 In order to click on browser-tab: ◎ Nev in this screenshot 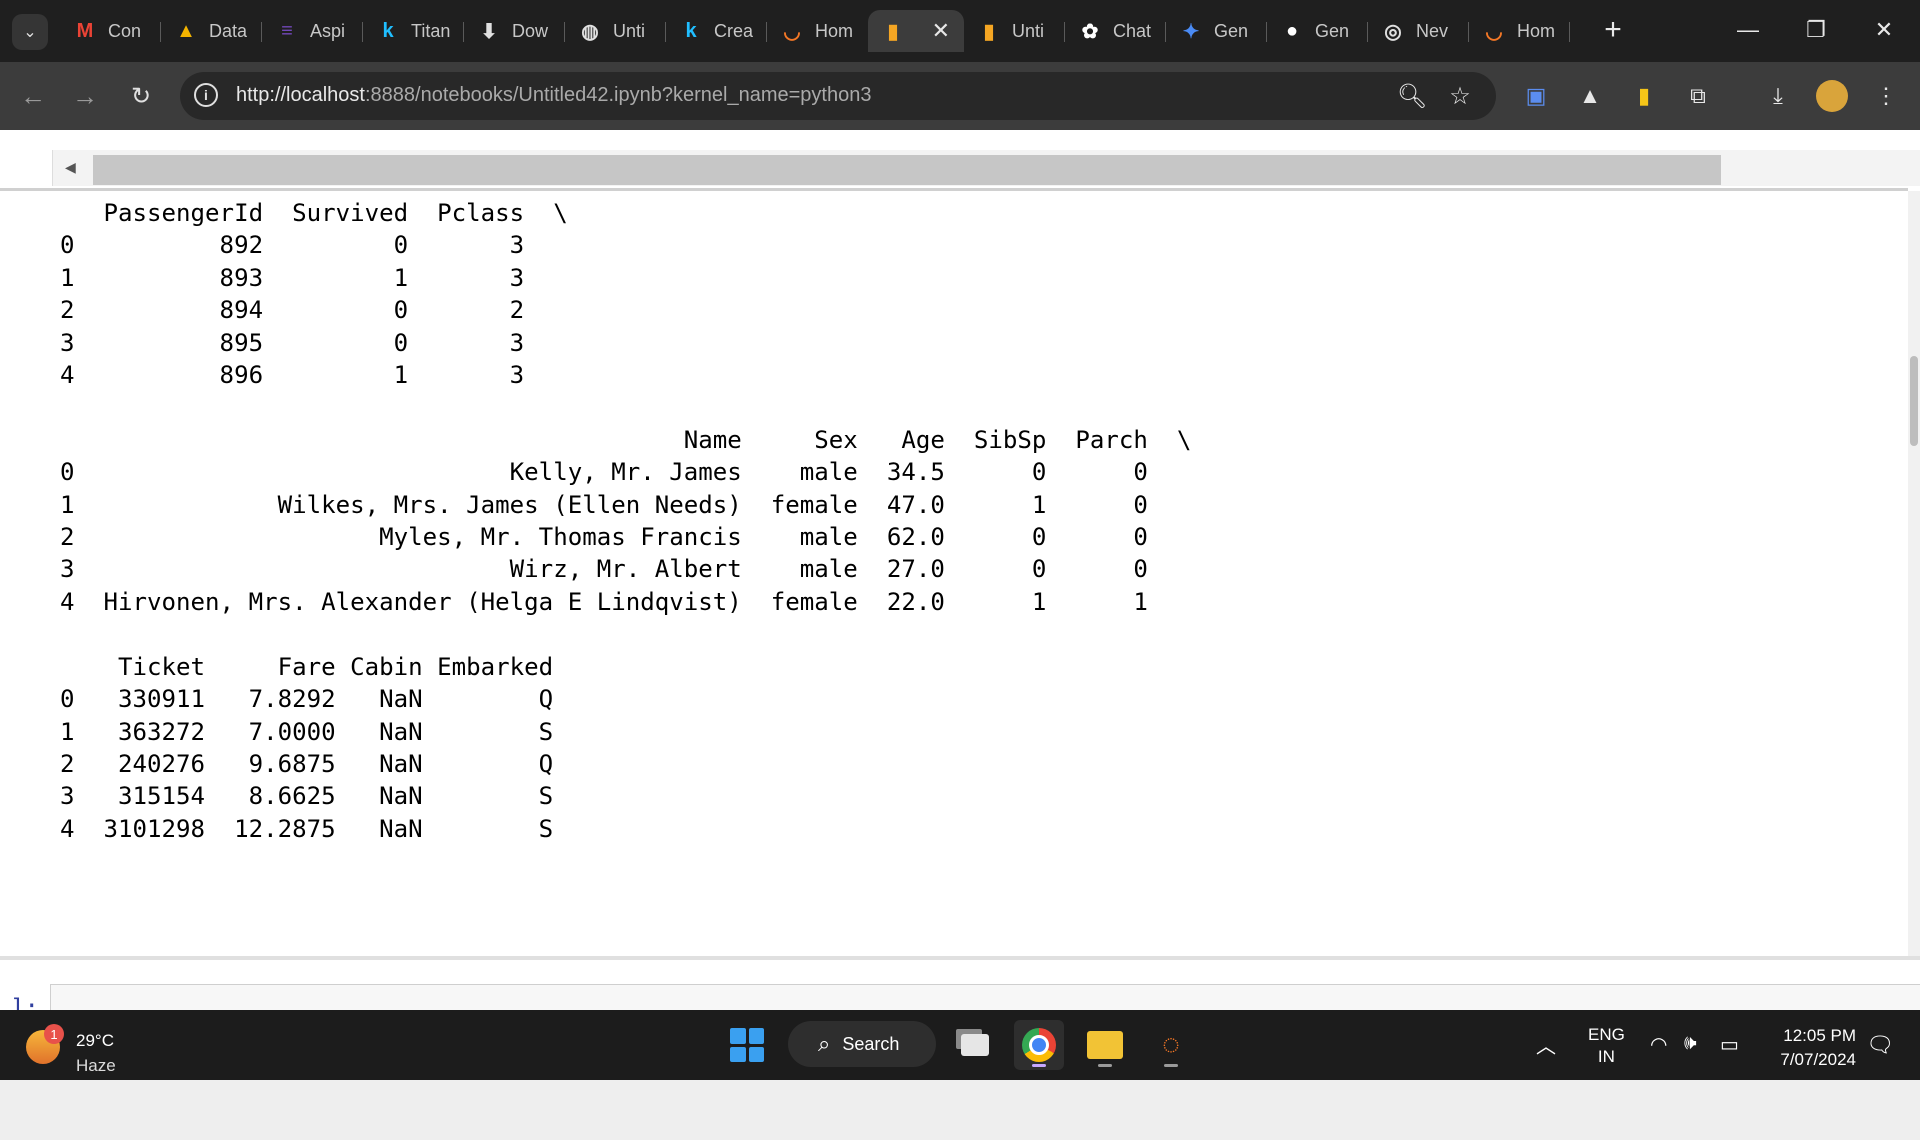, I will do `click(1418, 31)`.